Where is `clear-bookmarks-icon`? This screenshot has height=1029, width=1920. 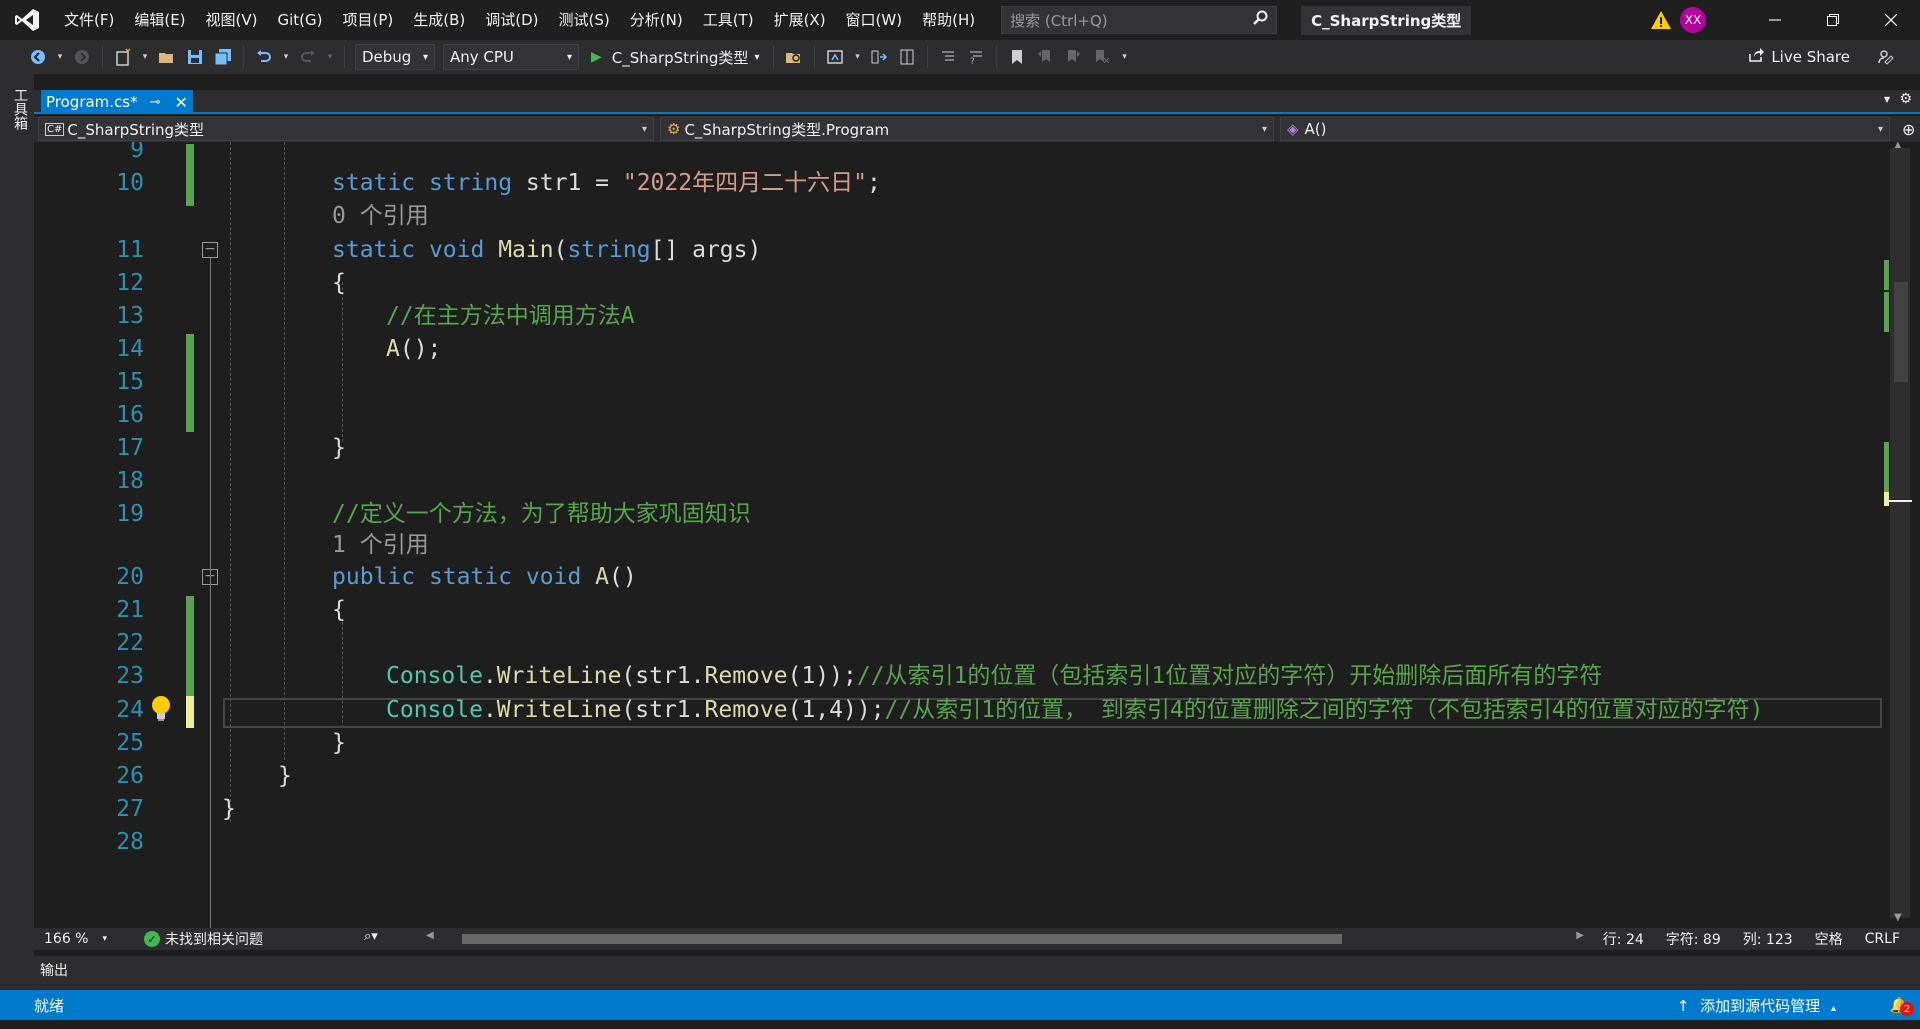 clear-bookmarks-icon is located at coordinates (1101, 57).